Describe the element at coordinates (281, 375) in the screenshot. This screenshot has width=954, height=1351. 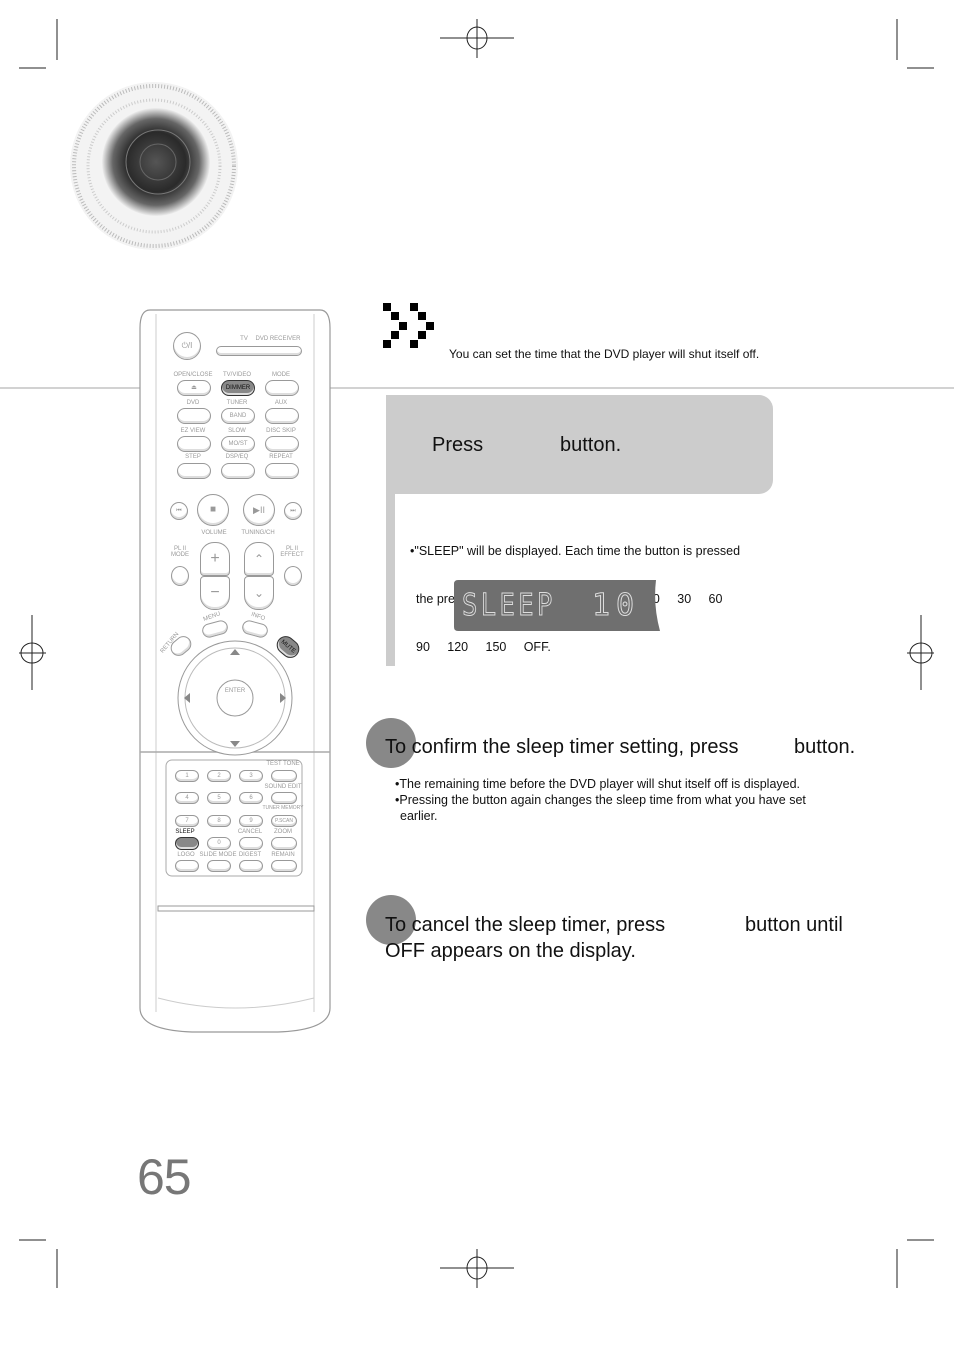
I see `mode-label: MODE` at that location.